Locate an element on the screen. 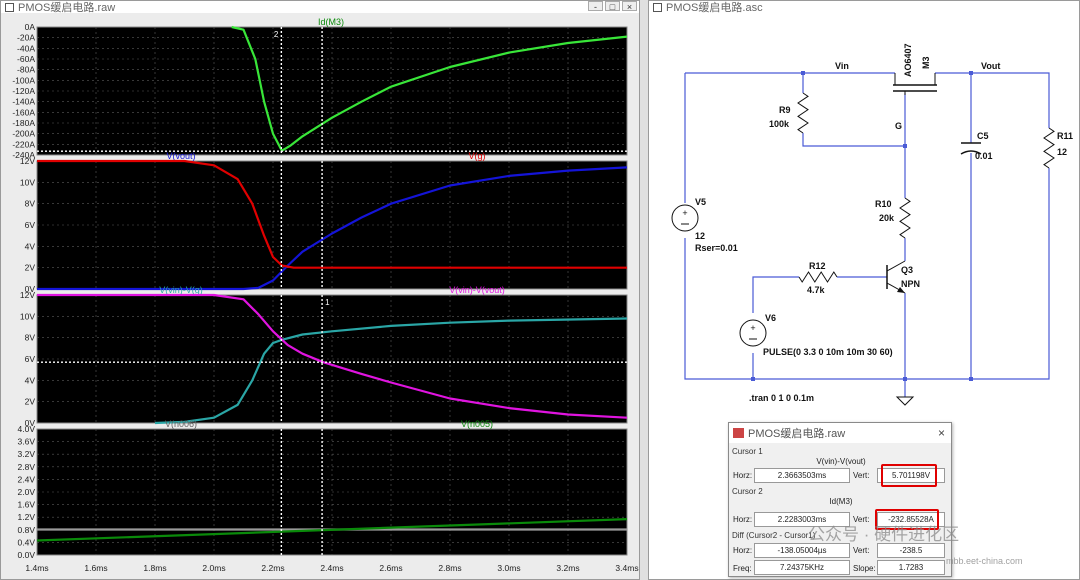  cursor2-trace: Id(M3) is located at coordinates (841, 501).